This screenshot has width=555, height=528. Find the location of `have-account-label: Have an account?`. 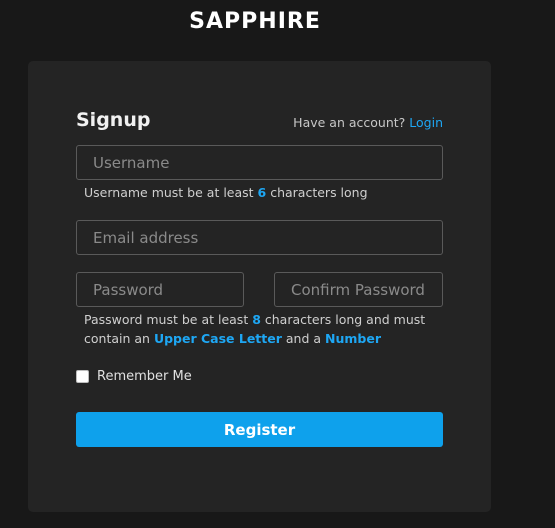

have-account-label: Have an account? is located at coordinates (349, 122).